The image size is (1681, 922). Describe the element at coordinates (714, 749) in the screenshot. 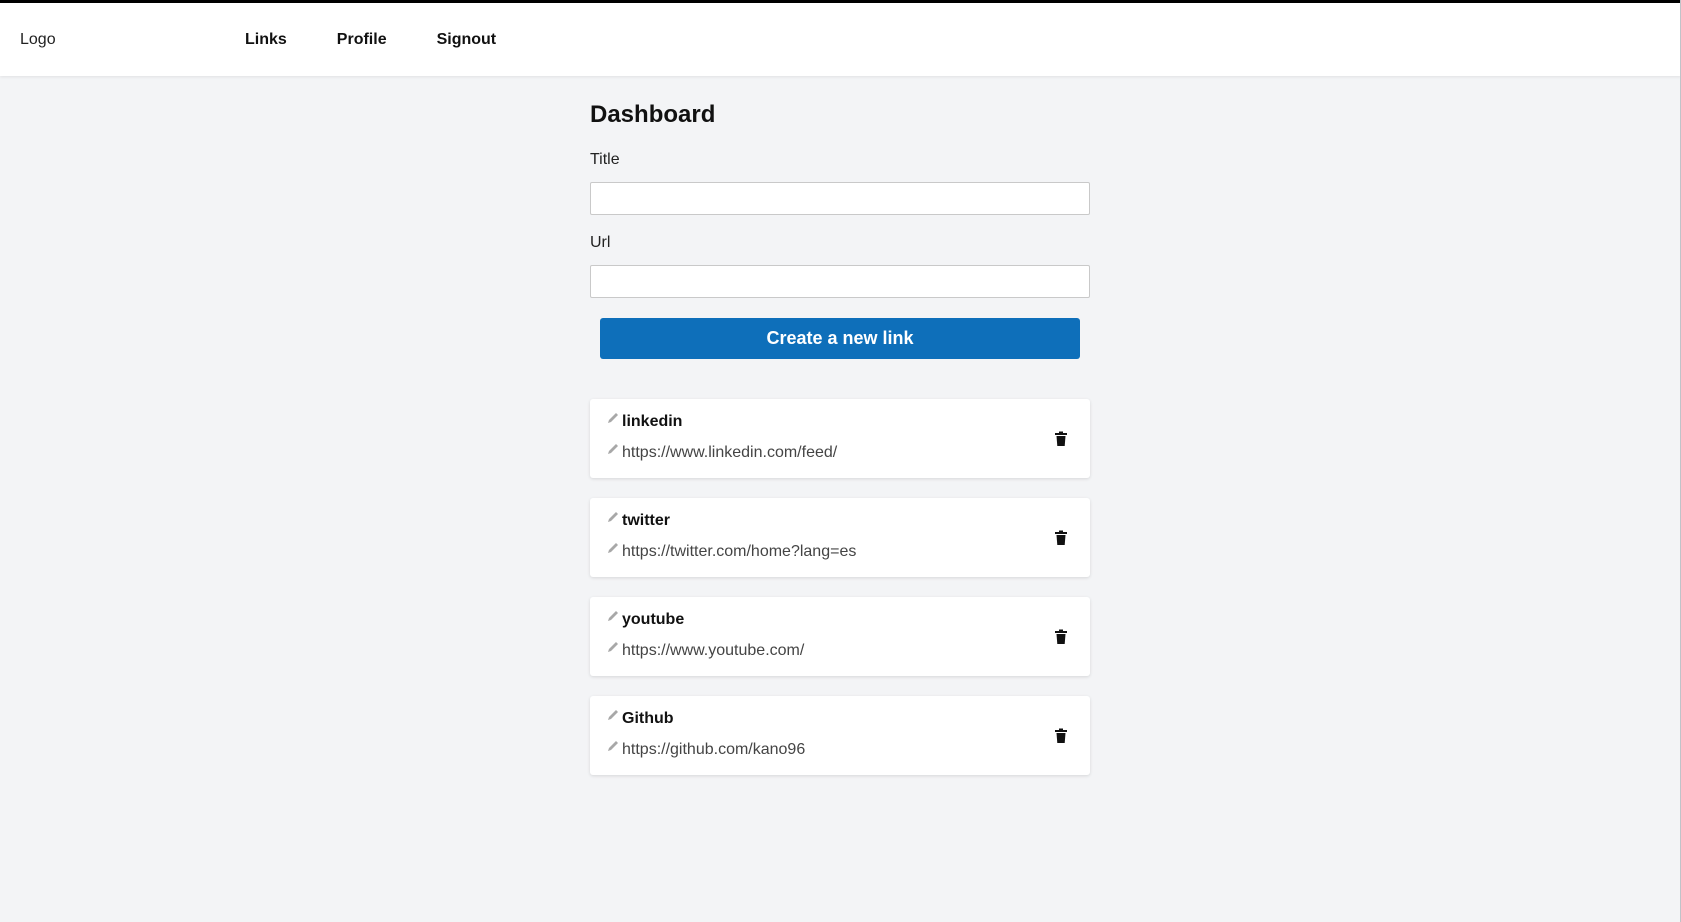

I see `link-url: https://github.com/kano96` at that location.